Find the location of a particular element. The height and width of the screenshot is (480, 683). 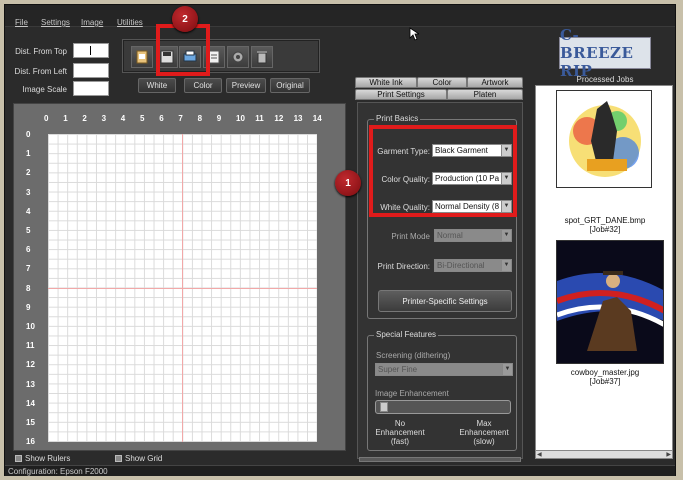

image-enhancement-slider is located at coordinates (443, 407).